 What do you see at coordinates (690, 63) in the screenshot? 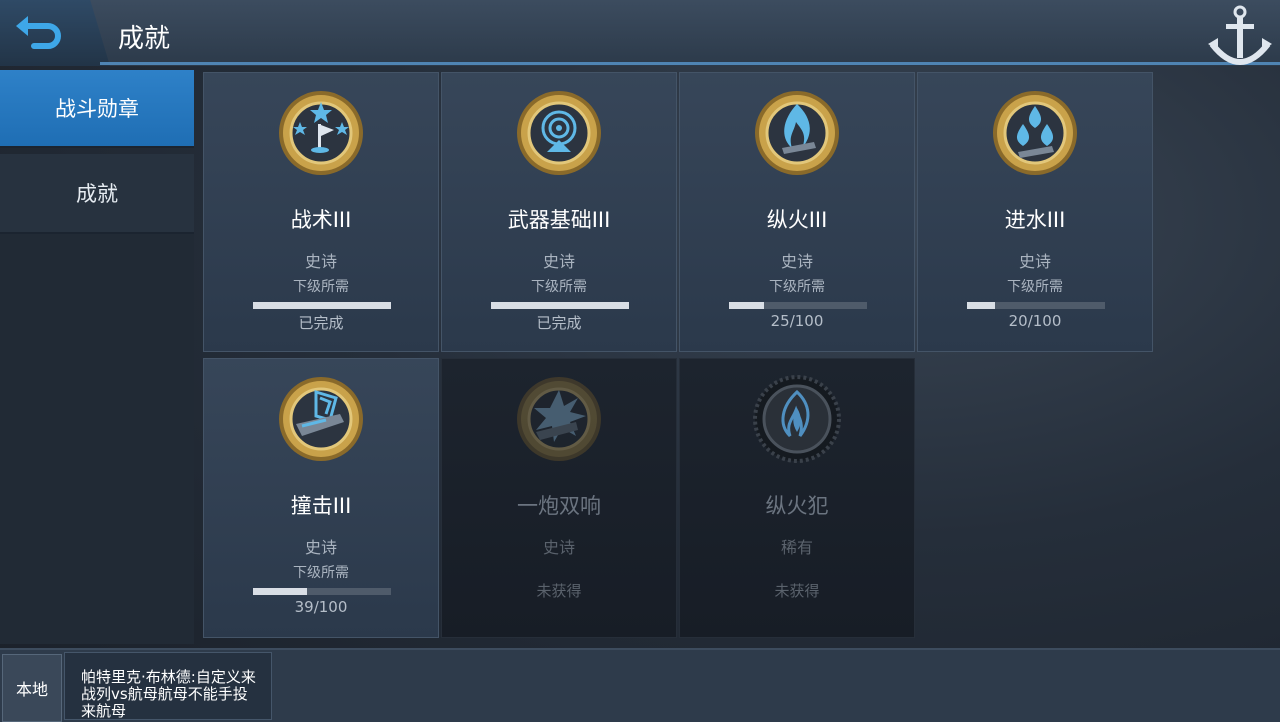
I see `header-divider` at bounding box center [690, 63].